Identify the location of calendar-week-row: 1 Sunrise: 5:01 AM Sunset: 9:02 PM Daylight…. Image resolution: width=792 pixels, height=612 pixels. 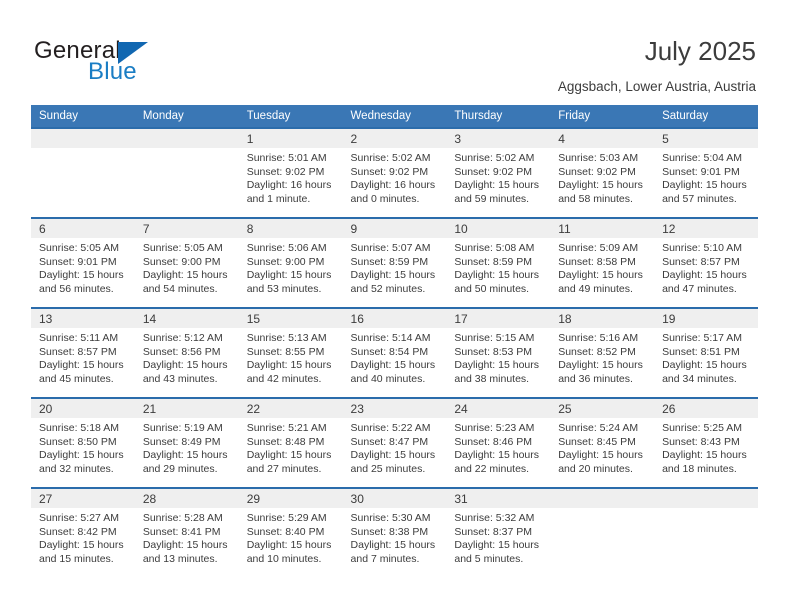
(394, 172).